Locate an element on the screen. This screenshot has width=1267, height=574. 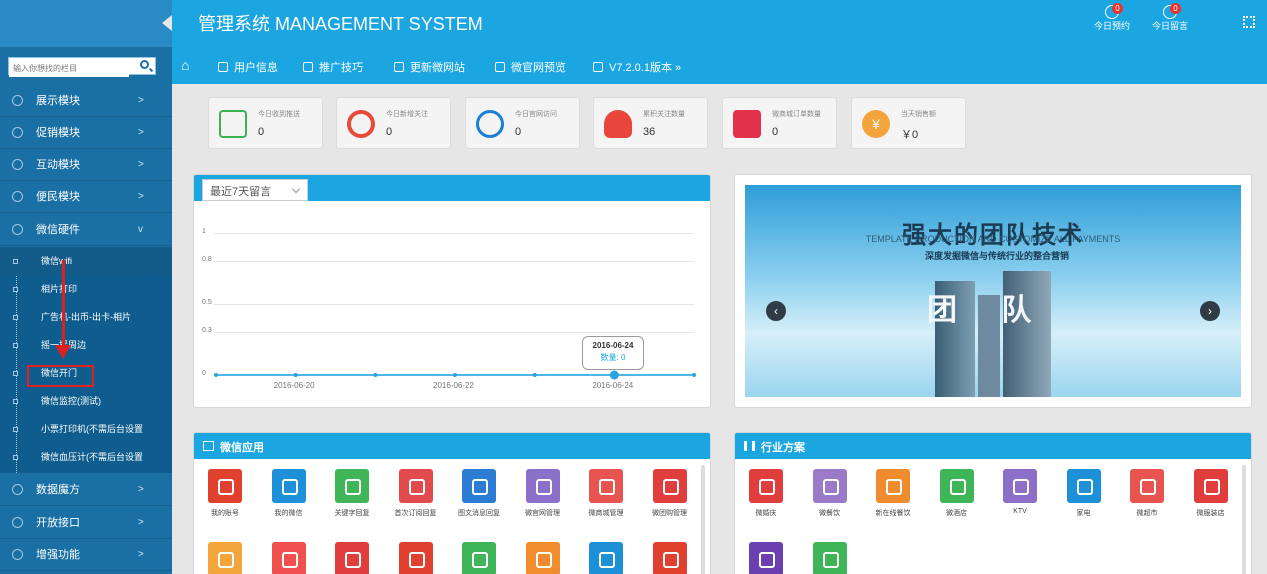
app-tile: 我的微信 is located at coordinates (289, 493).